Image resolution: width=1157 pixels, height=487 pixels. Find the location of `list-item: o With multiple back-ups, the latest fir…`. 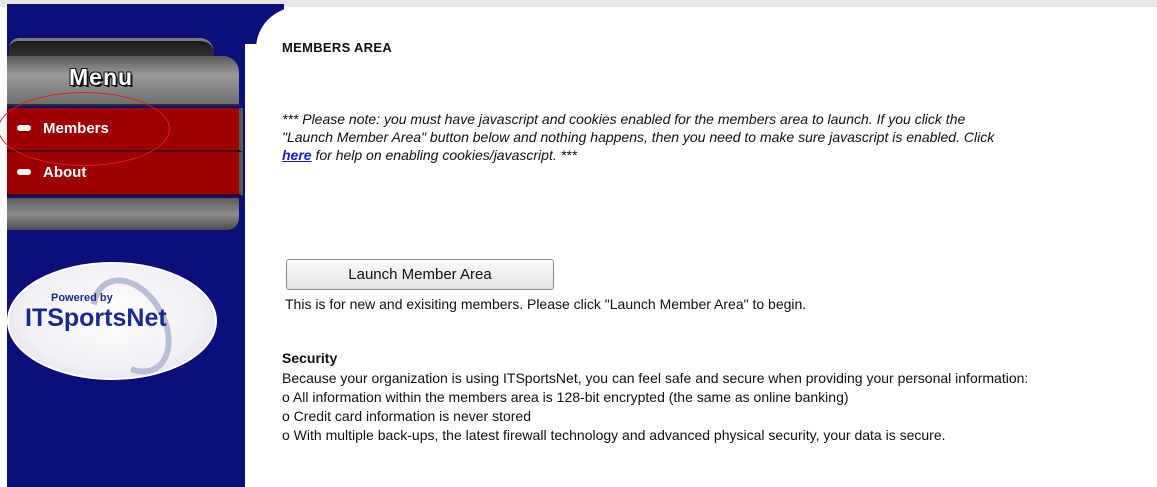

list-item: o With multiple back-ups, the latest fir… is located at coordinates (614, 435).